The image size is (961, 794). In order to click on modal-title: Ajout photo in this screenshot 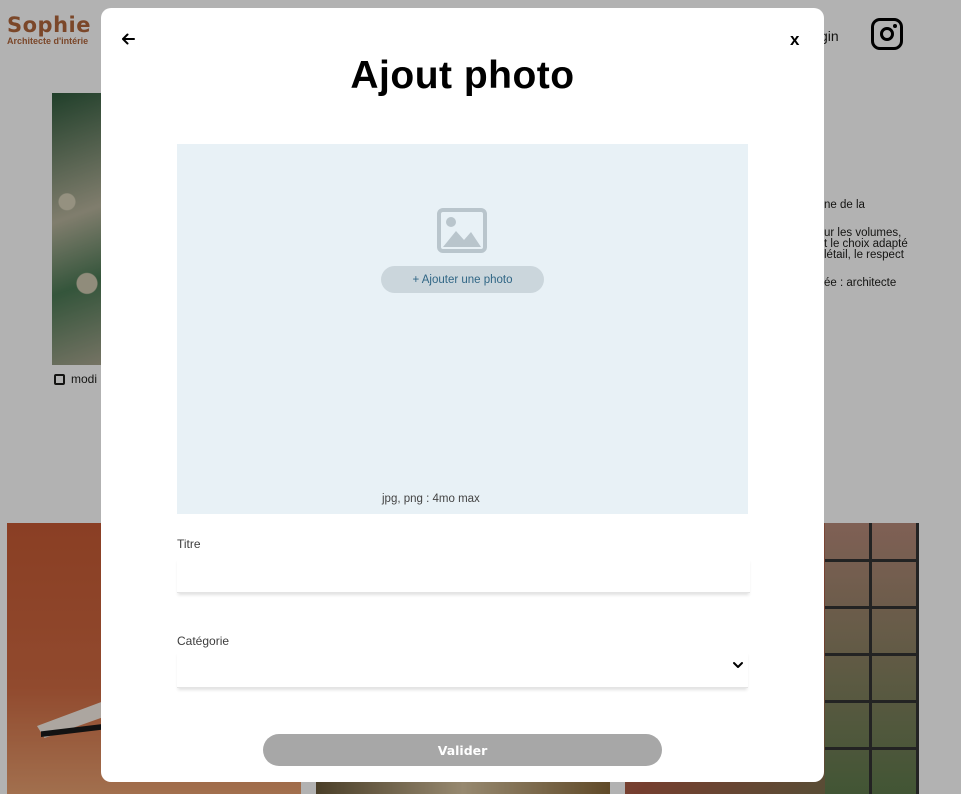, I will do `click(462, 75)`.